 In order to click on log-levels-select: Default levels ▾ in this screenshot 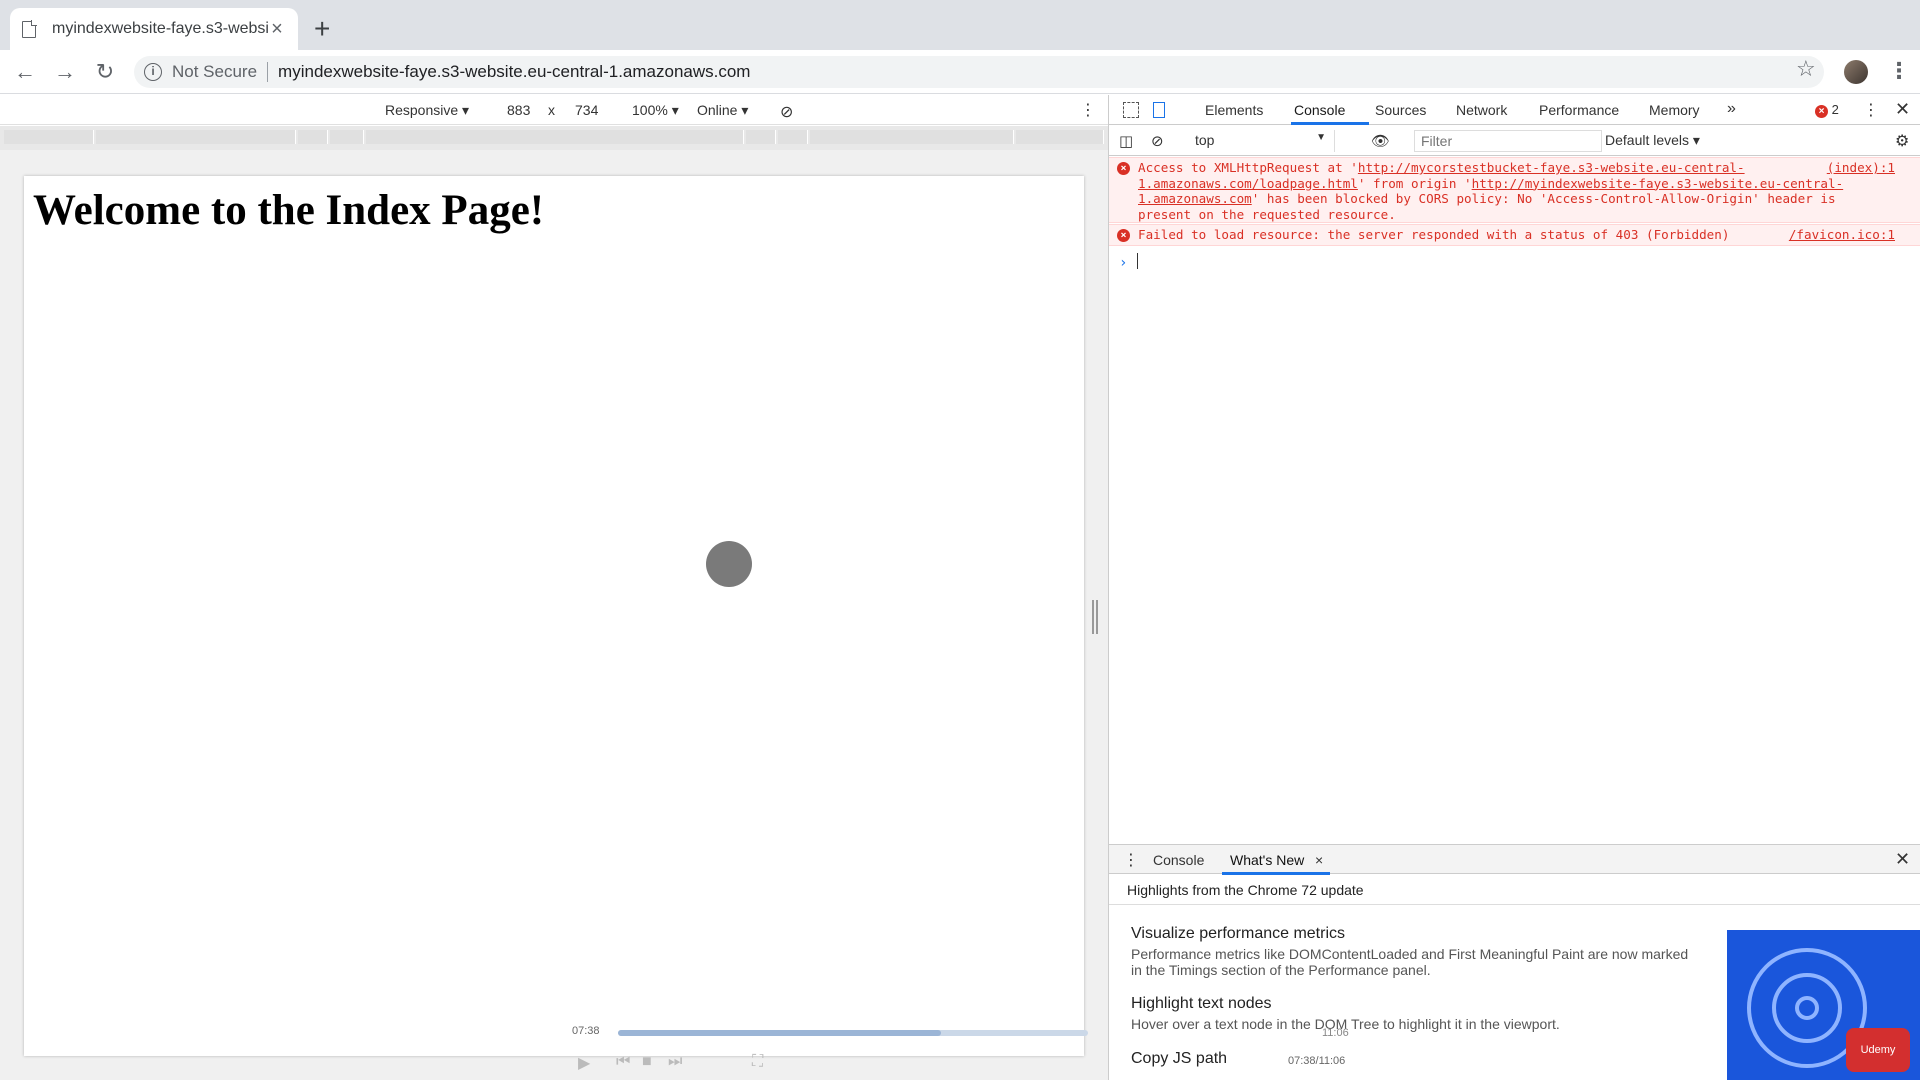, I will do `click(1652, 140)`.